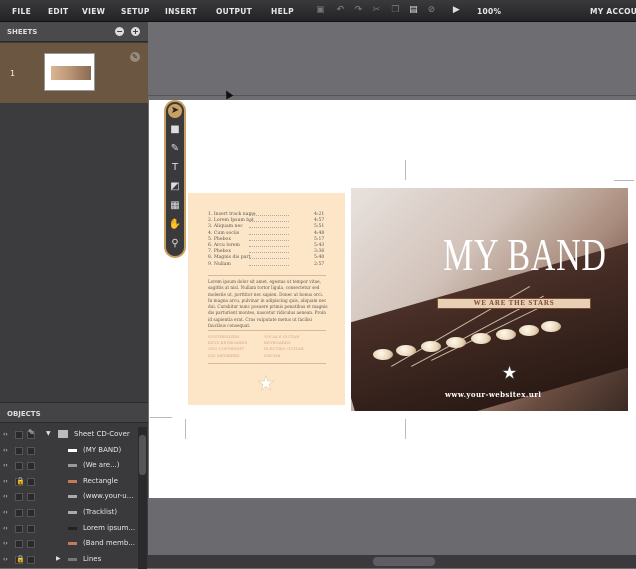  Describe the element at coordinates (525, 254) in the screenshot. I see `band-title: MY BAND` at that location.